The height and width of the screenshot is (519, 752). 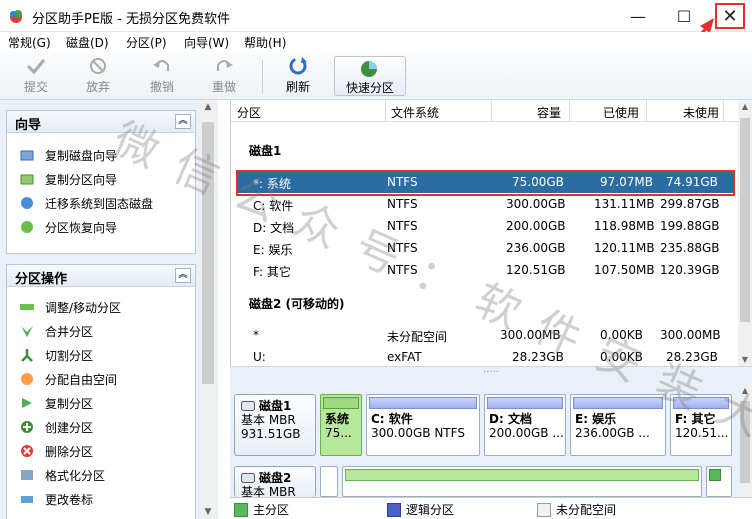 What do you see at coordinates (329, 481) in the screenshot?
I see `map-partition-unallocated` at bounding box center [329, 481].